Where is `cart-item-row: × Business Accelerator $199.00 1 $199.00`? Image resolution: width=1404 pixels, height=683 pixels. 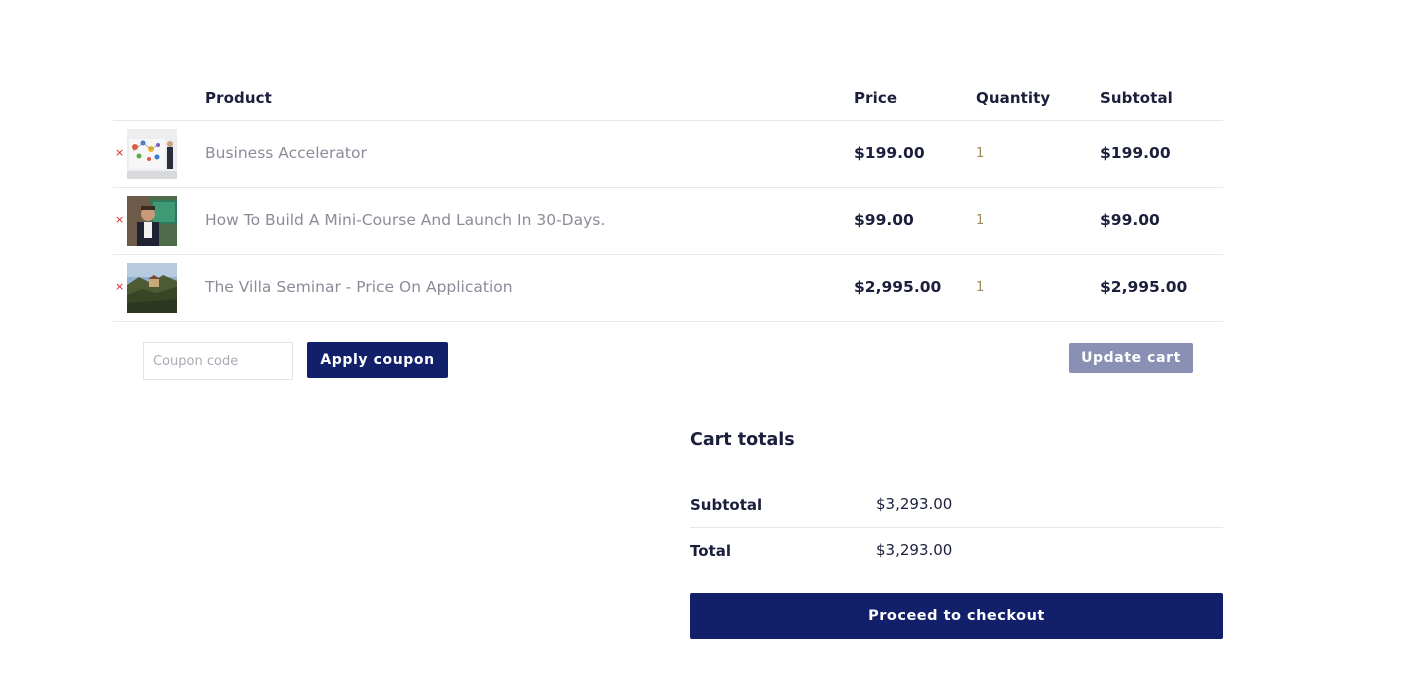 cart-item-row: × Business Accelerator $199.00 1 $199.00 is located at coordinates (668, 154).